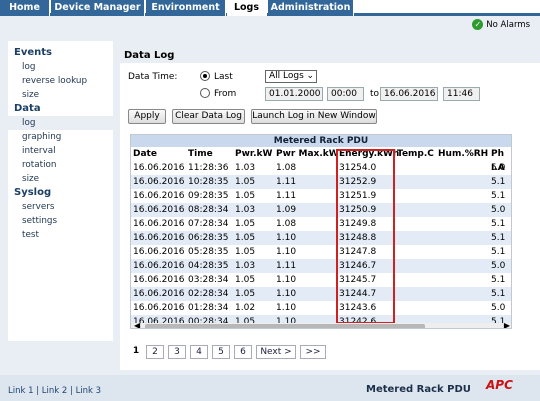 The image size is (540, 401). Describe the element at coordinates (463, 154) in the screenshot. I see `col-hum: Hum.%RH` at that location.